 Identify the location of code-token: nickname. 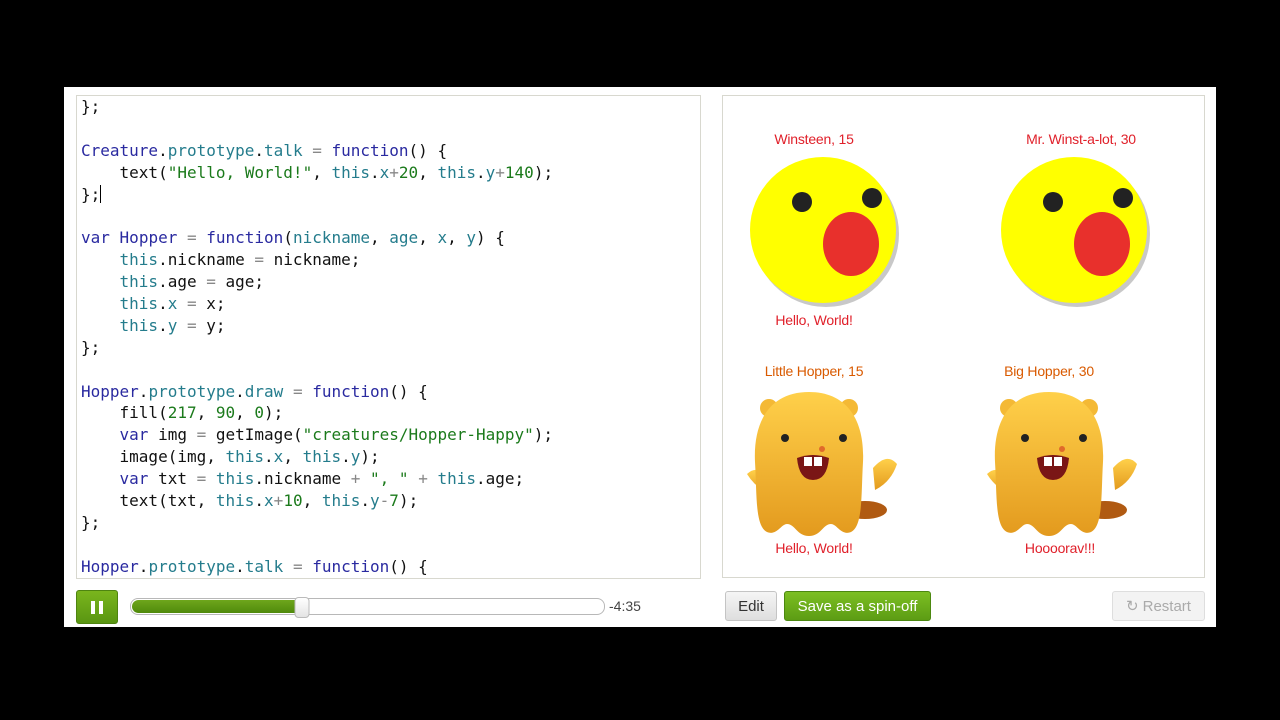
(331, 238).